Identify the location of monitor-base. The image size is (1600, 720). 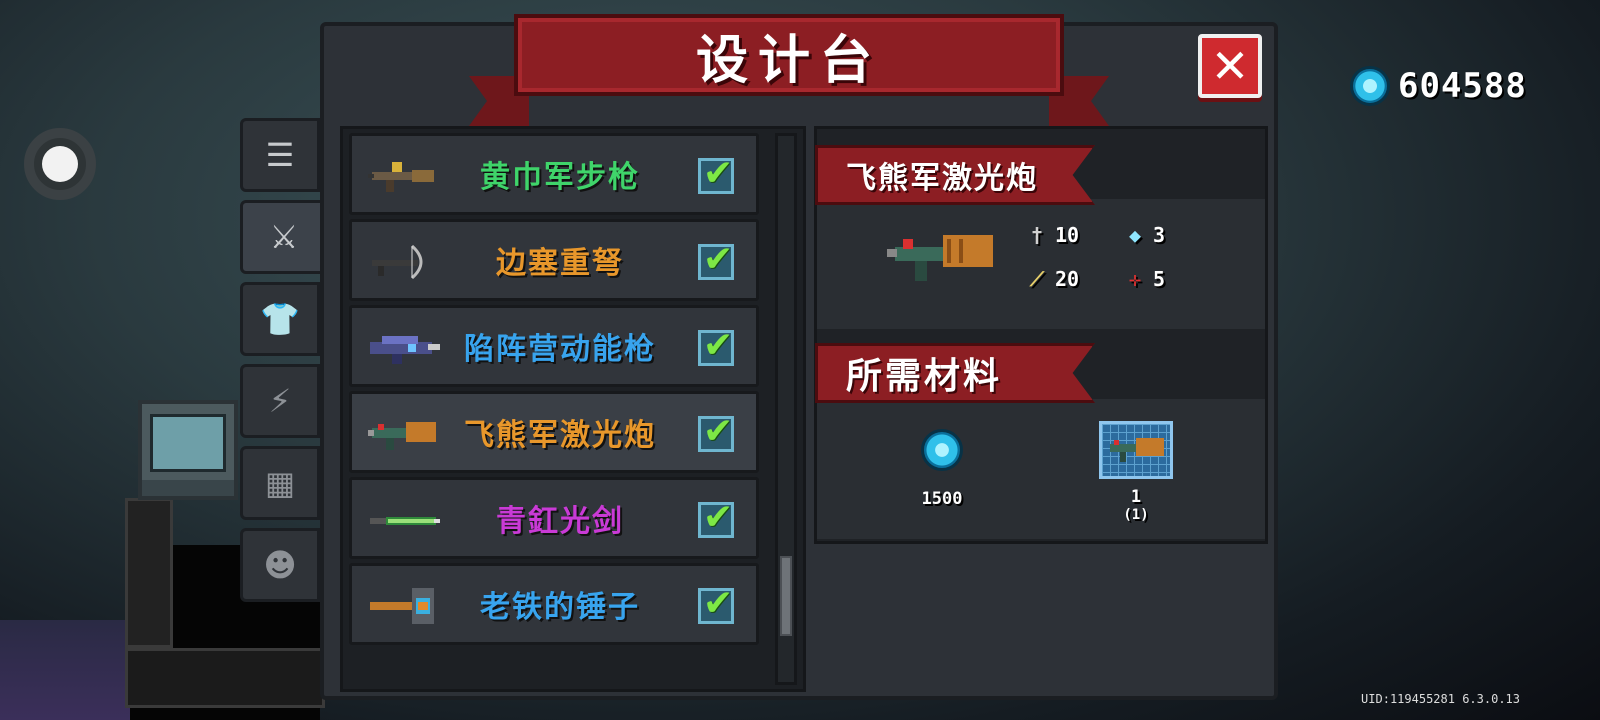
(188, 488).